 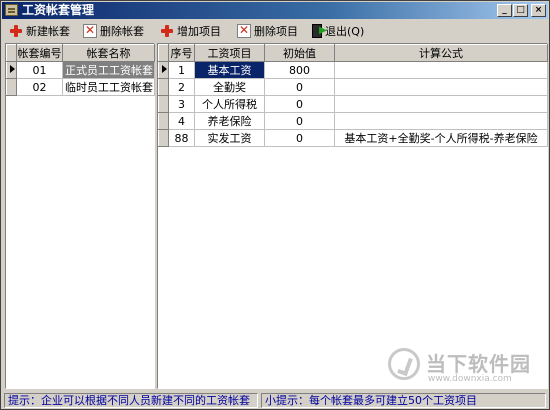 I want to click on maximize-button: □, so click(x=520, y=10).